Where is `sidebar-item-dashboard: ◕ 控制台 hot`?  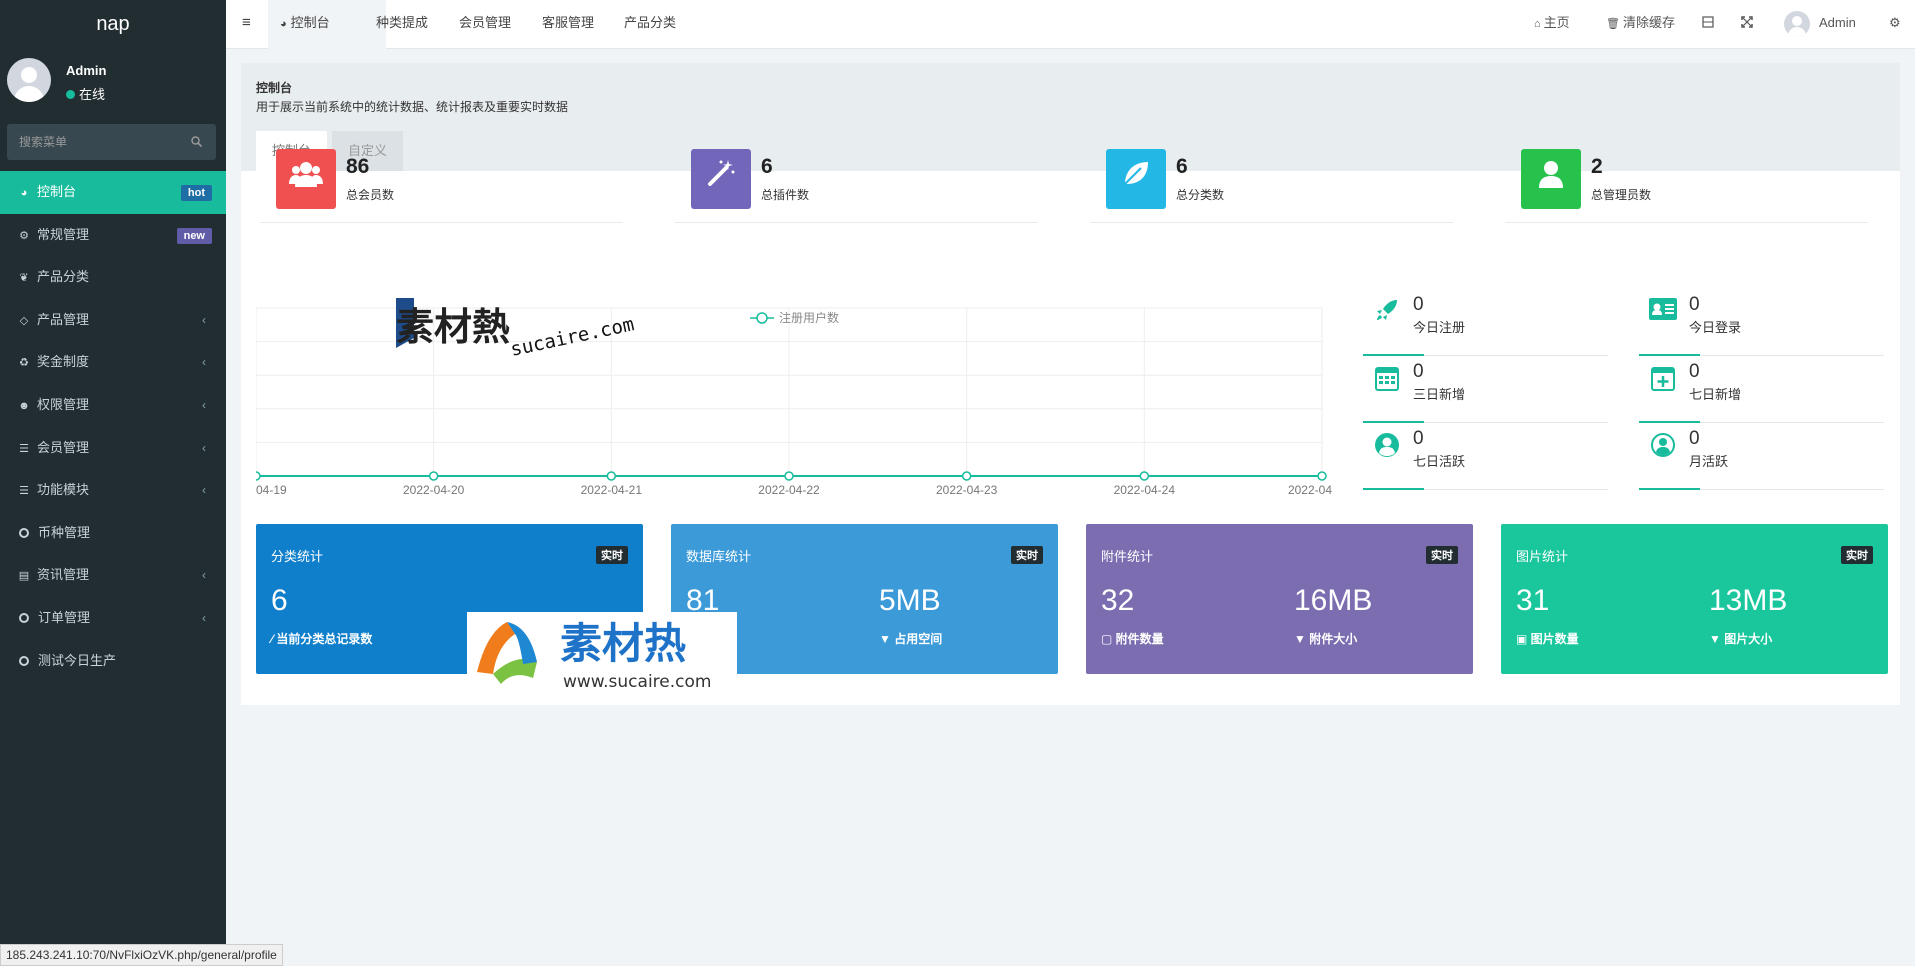 sidebar-item-dashboard: ◕ 控制台 hot is located at coordinates (113, 192).